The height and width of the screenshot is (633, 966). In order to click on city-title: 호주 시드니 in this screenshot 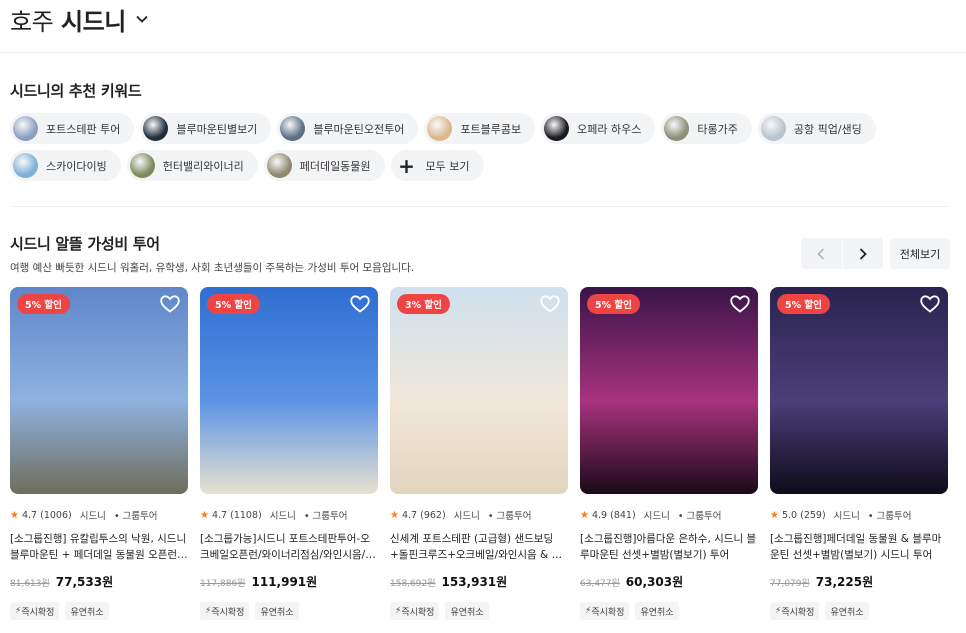, I will do `click(68, 19)`.